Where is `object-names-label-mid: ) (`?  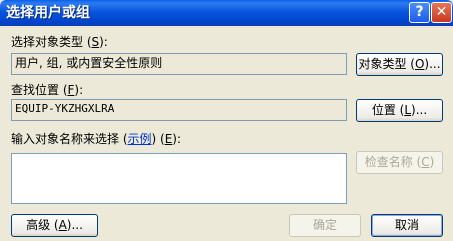 object-names-label-mid: ) ( is located at coordinates (158, 139).